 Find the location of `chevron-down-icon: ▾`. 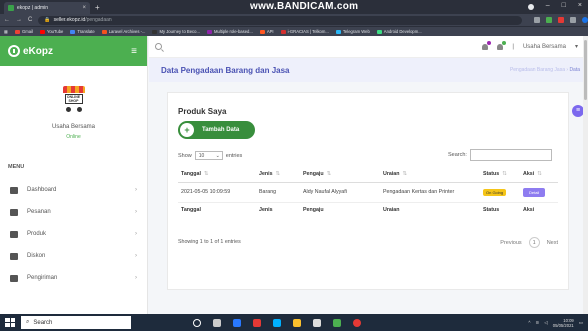

chevron-down-icon: ▾ is located at coordinates (576, 46).